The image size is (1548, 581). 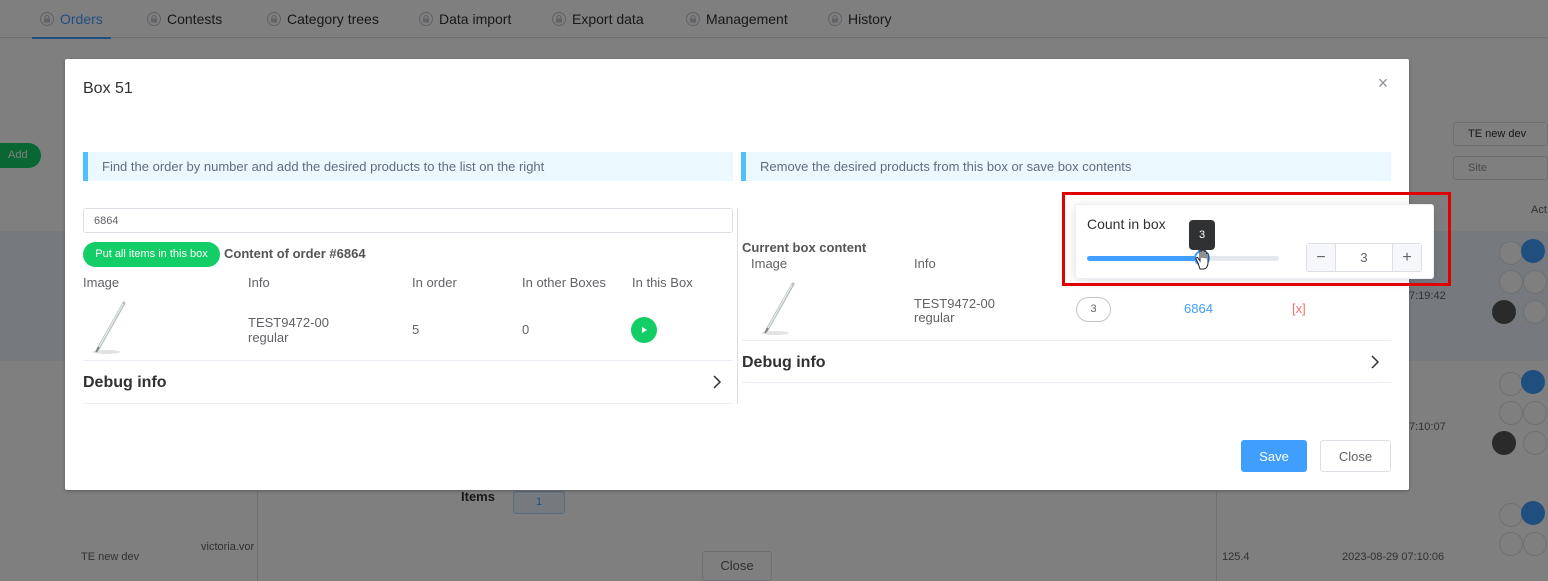 I want to click on remove-item-link: [x], so click(x=1299, y=308).